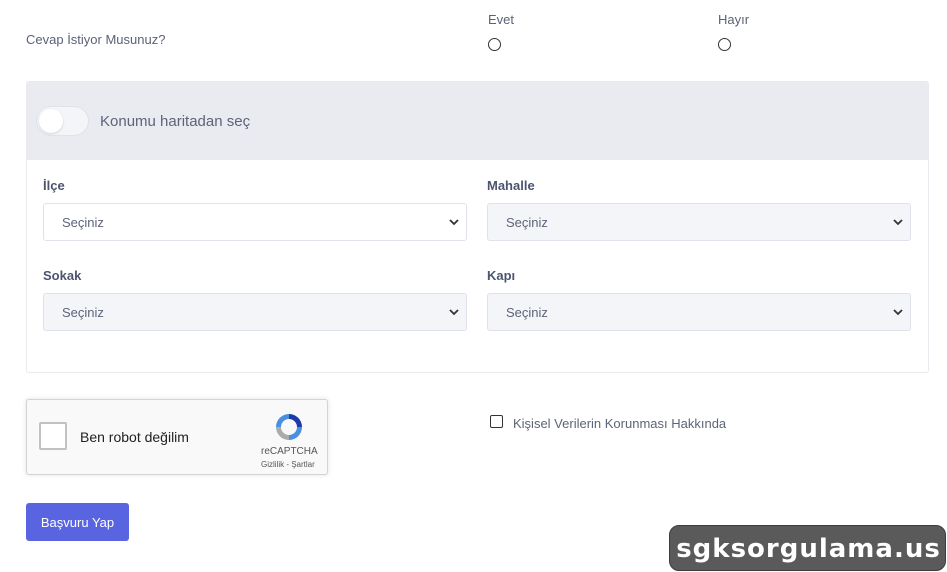 This screenshot has width=947, height=572. What do you see at coordinates (527, 222) in the screenshot?
I see `mahalle-select-value: Seçiniz` at bounding box center [527, 222].